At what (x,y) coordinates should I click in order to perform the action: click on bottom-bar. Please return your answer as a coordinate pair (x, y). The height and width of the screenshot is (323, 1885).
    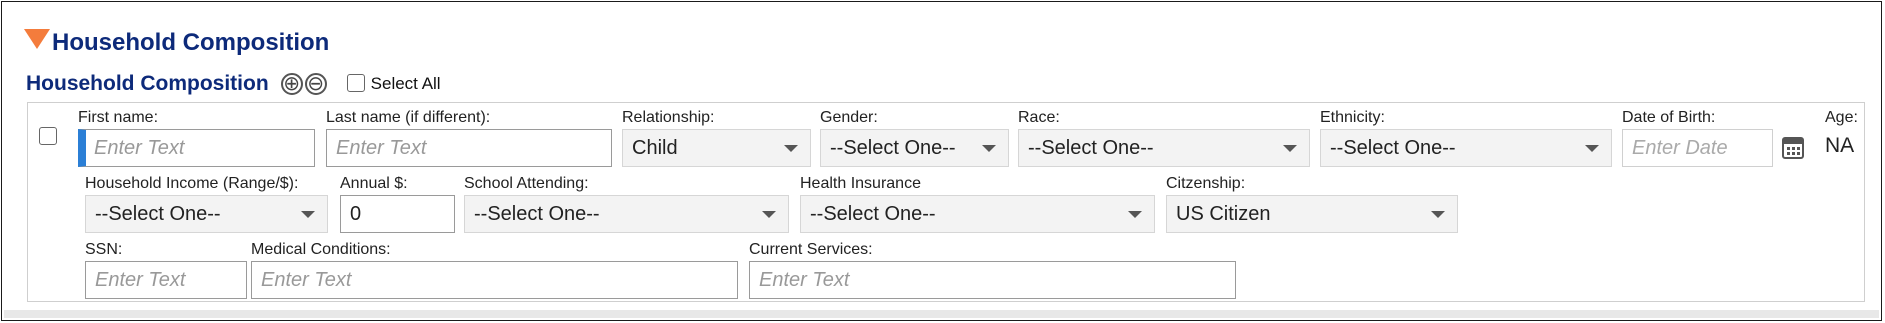
    Looking at the image, I should click on (941, 314).